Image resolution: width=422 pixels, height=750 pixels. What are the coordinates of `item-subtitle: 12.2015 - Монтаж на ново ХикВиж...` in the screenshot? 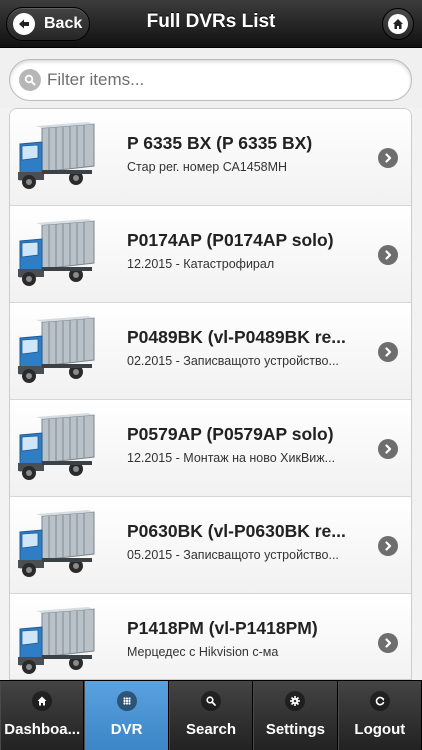 It's located at (231, 458).